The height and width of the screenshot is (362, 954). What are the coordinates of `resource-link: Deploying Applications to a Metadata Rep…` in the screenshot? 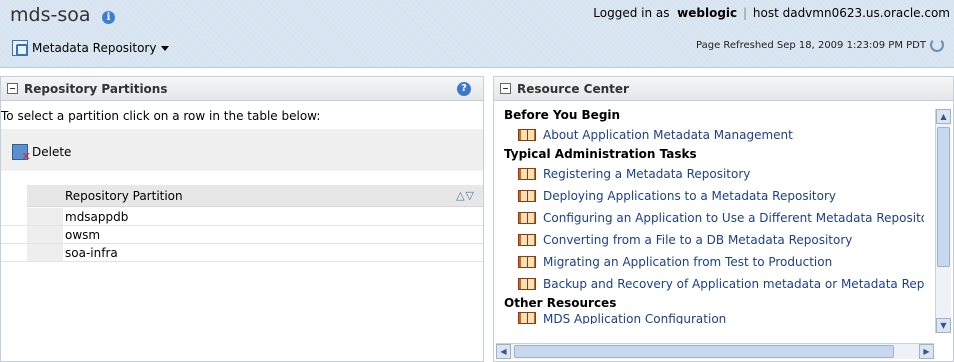 It's located at (714, 196).